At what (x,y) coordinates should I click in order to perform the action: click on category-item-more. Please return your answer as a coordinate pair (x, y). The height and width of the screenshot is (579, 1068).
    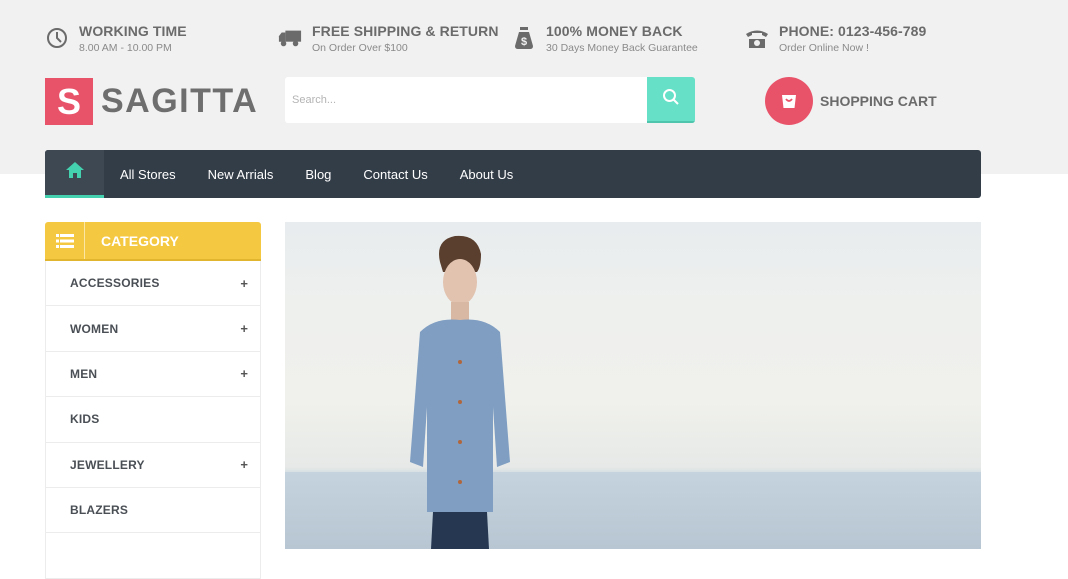
    Looking at the image, I should click on (153, 556).